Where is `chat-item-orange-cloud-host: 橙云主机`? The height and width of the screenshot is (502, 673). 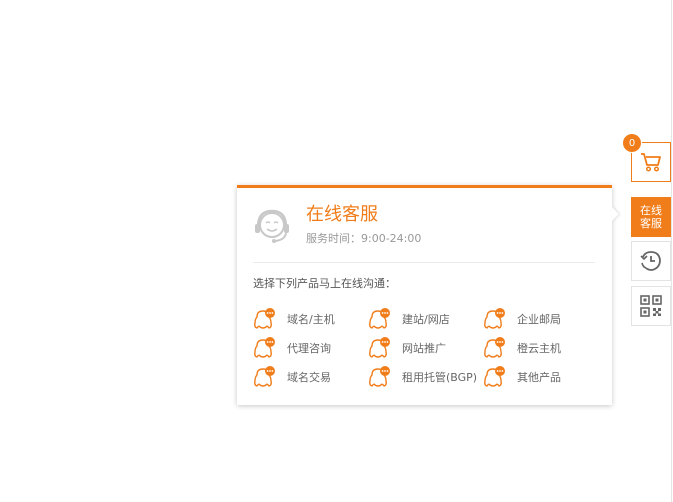
chat-item-orange-cloud-host: 橙云主机 is located at coordinates (521, 348).